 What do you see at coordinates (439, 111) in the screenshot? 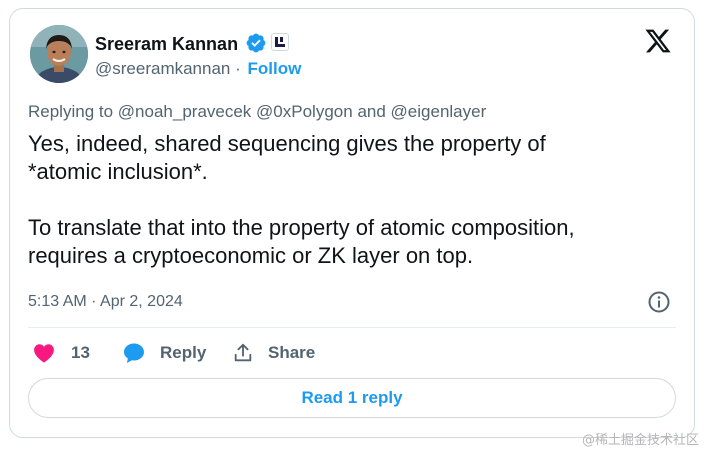
I see `mention-eigenlayer: @eigenlayer` at bounding box center [439, 111].